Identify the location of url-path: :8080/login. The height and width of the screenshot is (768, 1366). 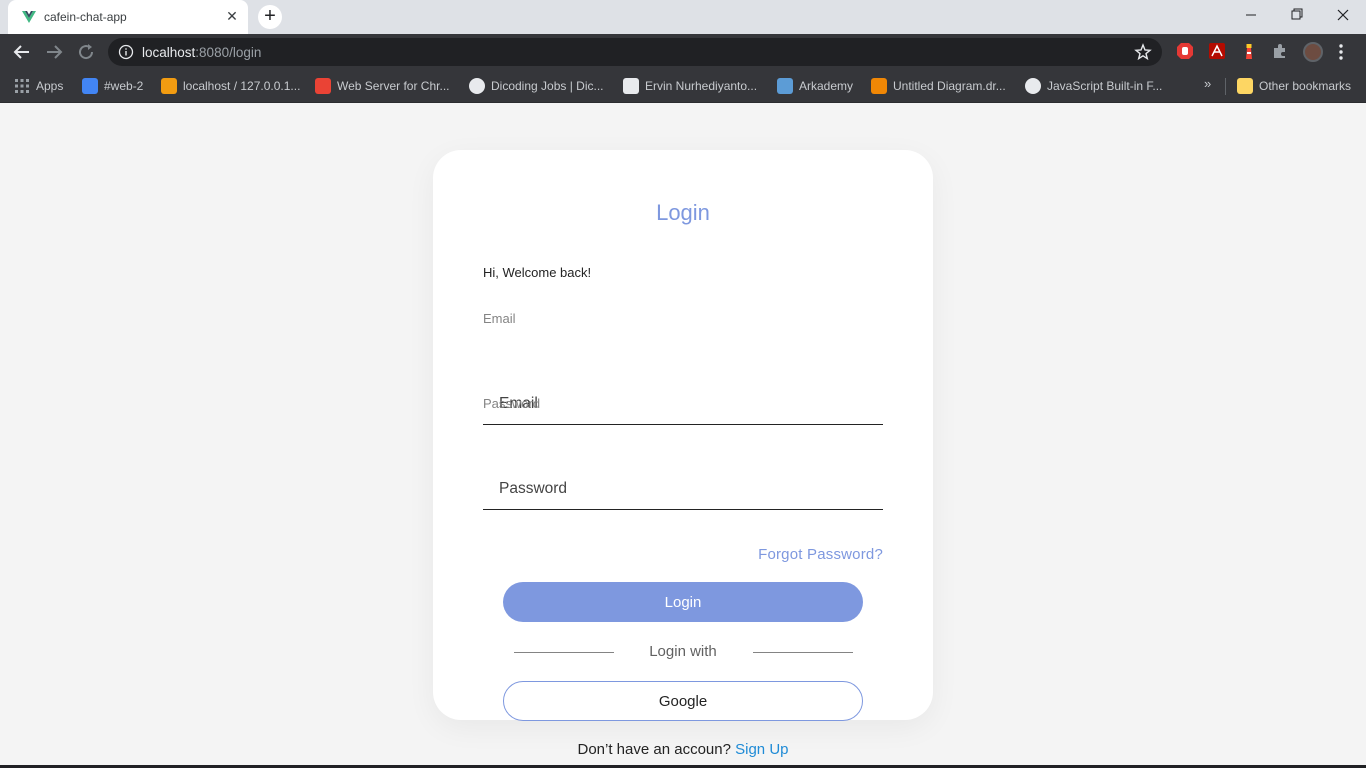
(228, 52).